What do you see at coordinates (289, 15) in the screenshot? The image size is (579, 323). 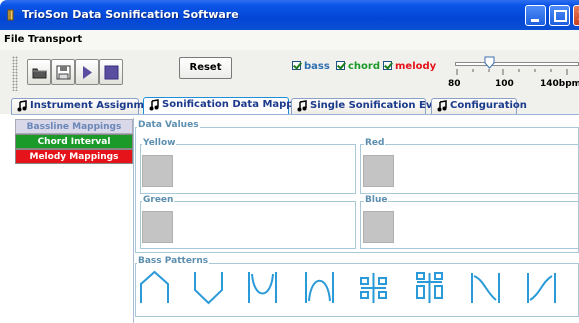 I see `title-bar: TrioSon Data Sonification Software` at bounding box center [289, 15].